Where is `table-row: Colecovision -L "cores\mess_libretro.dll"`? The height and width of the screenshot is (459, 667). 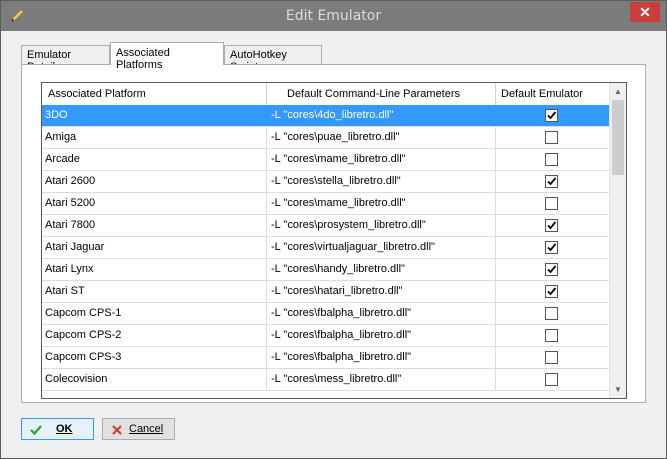
table-row: Colecovision -L "cores\mess_libretro.dll" is located at coordinates (325, 380).